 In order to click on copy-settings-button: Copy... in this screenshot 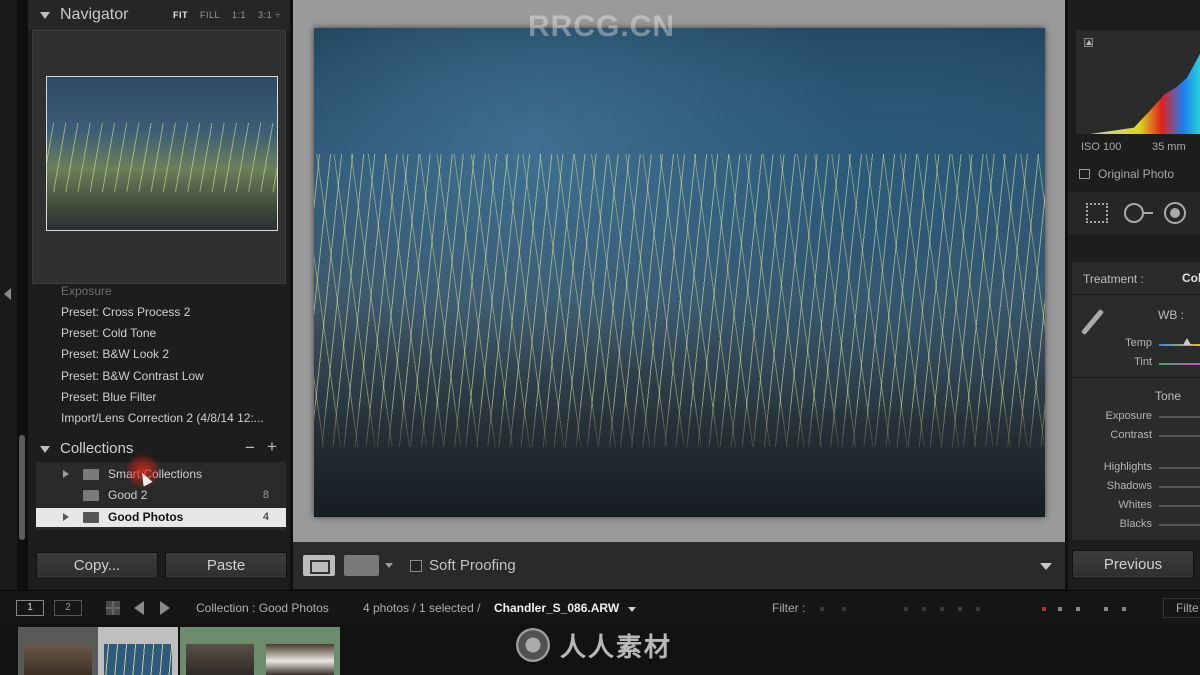, I will do `click(97, 565)`.